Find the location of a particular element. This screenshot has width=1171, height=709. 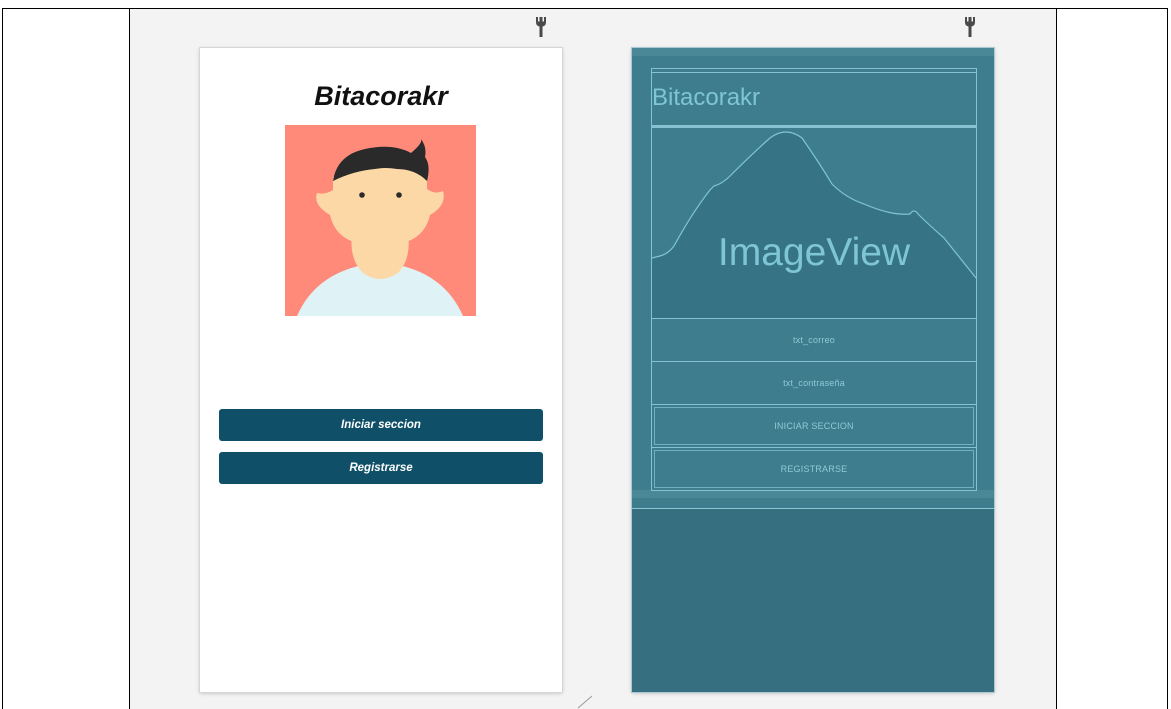

register-button-blueprint-label: REGISTRARSE is located at coordinates (814, 469).